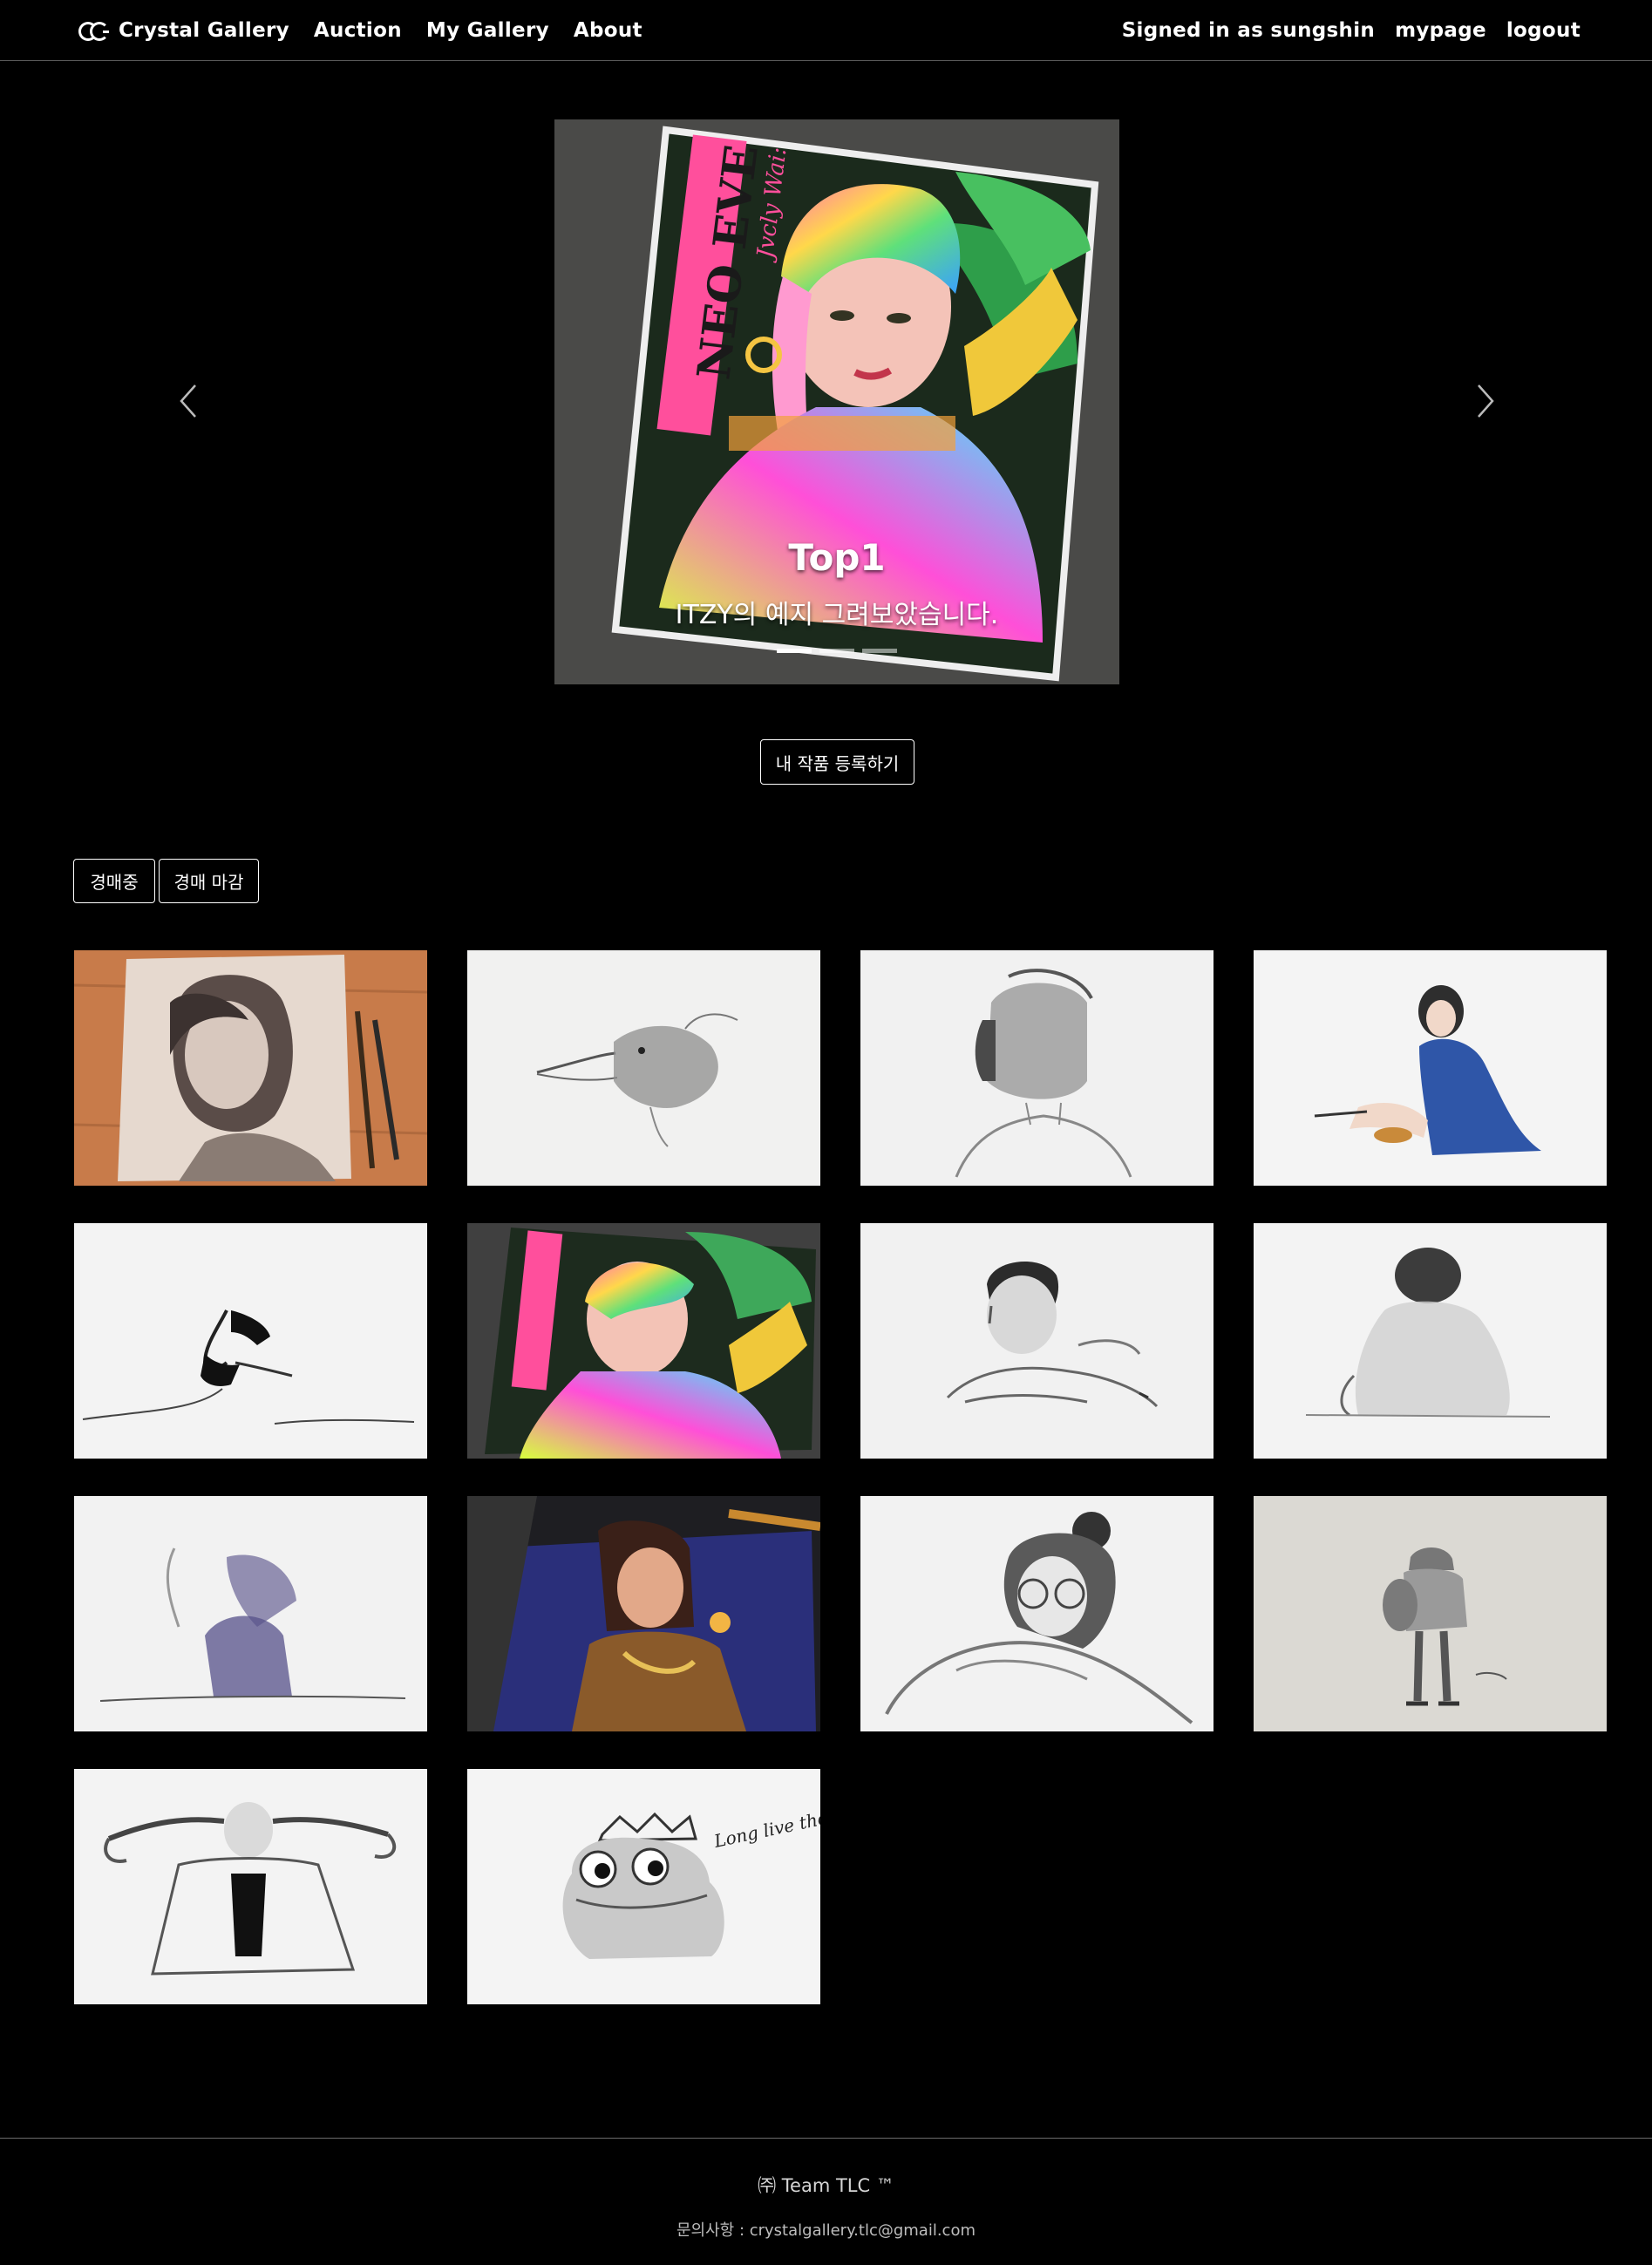 The height and width of the screenshot is (2265, 1652). Describe the element at coordinates (94, 31) in the screenshot. I see `cg-logo-icon` at that location.